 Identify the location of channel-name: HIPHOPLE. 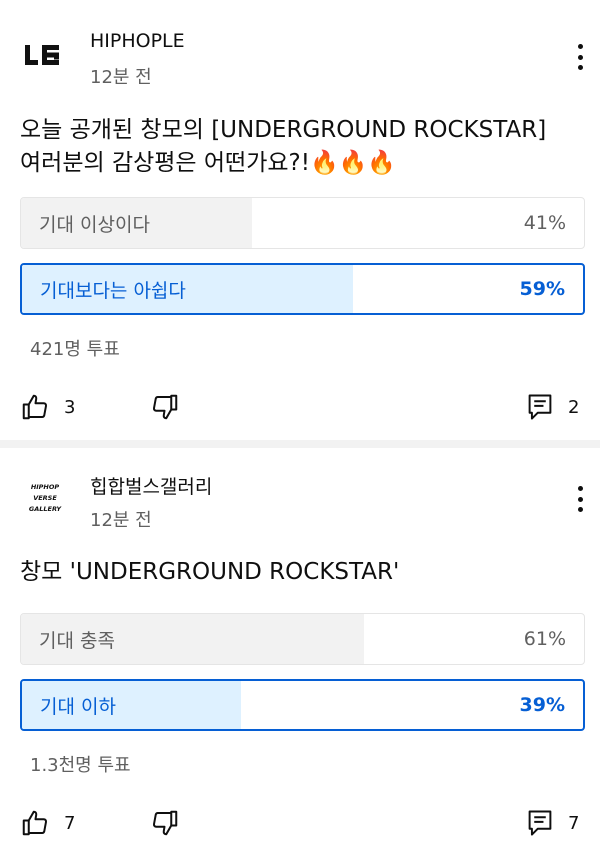
(137, 41).